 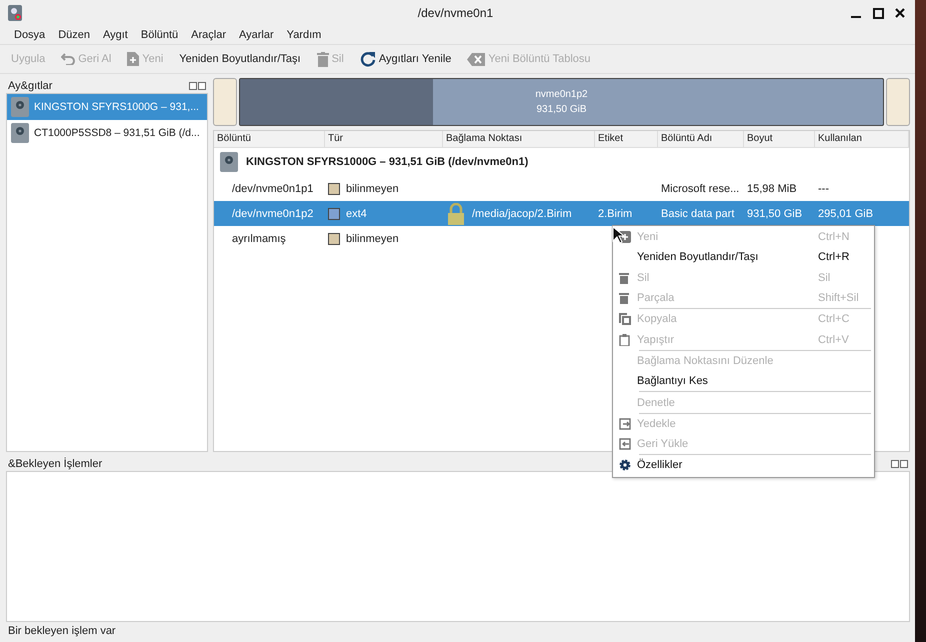 What do you see at coordinates (625, 444) in the screenshot?
I see `import-icon` at bounding box center [625, 444].